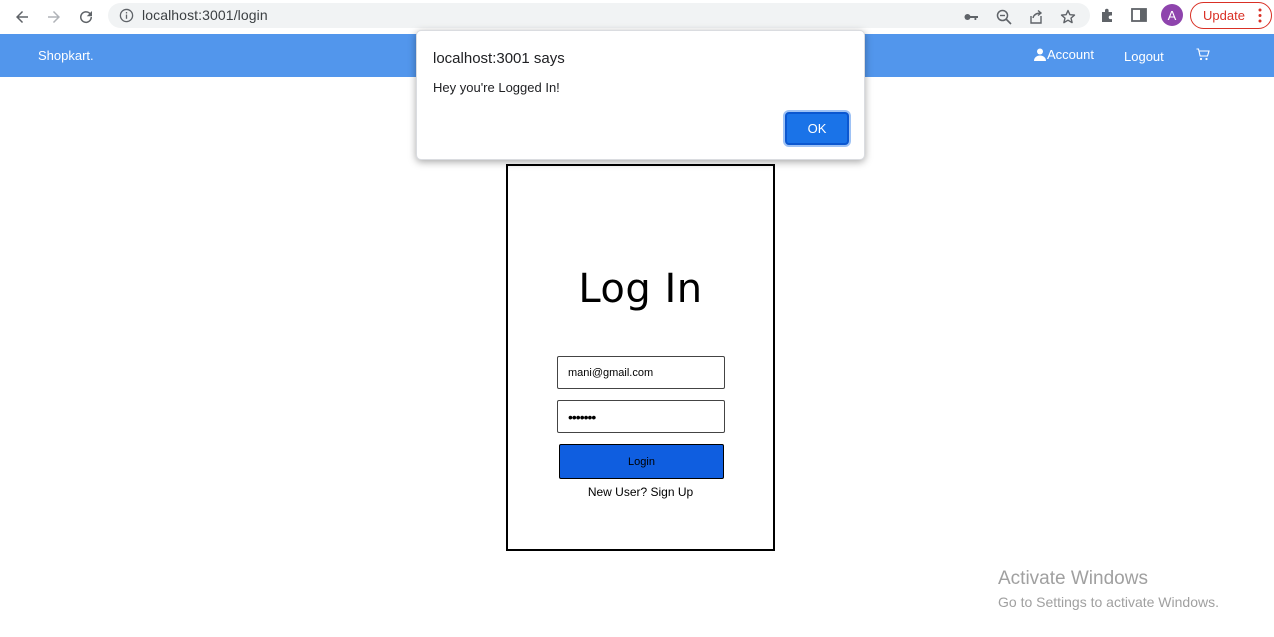  What do you see at coordinates (205, 15) in the screenshot?
I see `url-text: localhost:3001/login` at bounding box center [205, 15].